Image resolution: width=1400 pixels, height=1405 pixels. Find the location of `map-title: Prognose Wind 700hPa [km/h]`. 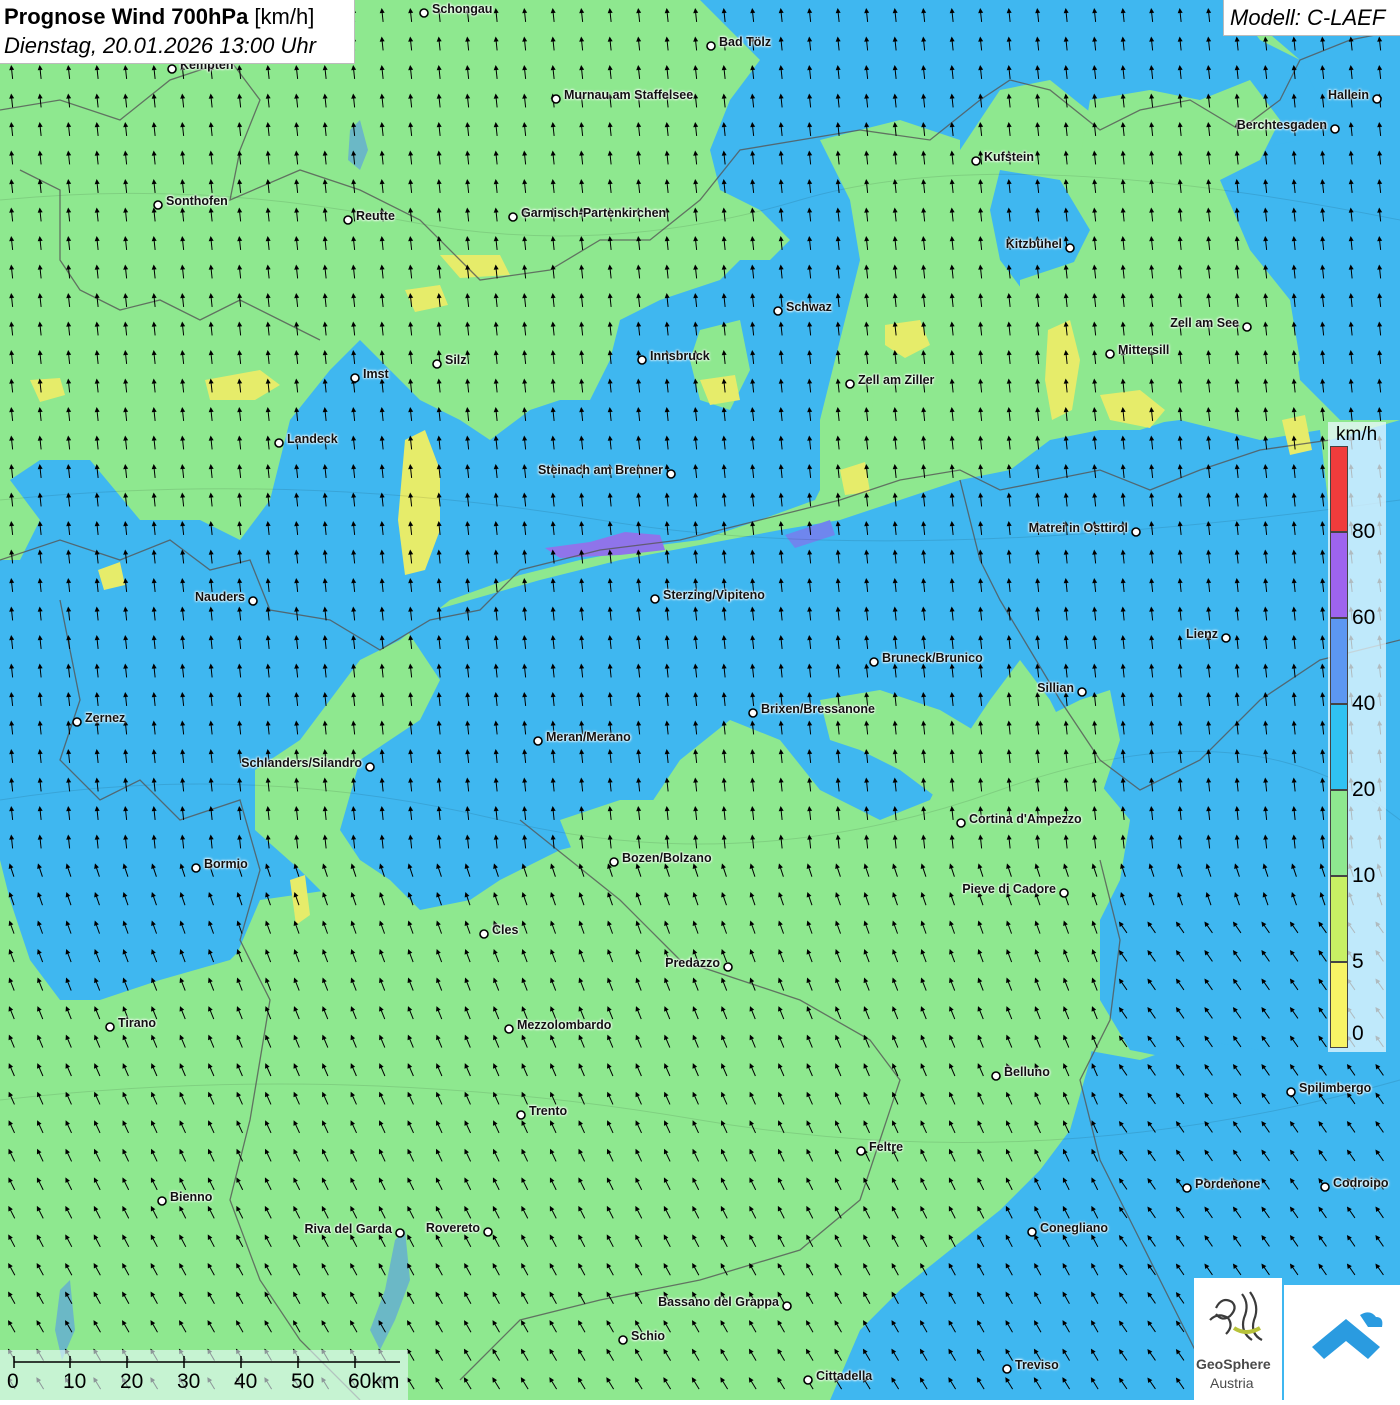

map-title: Prognose Wind 700hPa [km/h] is located at coordinates (159, 16).